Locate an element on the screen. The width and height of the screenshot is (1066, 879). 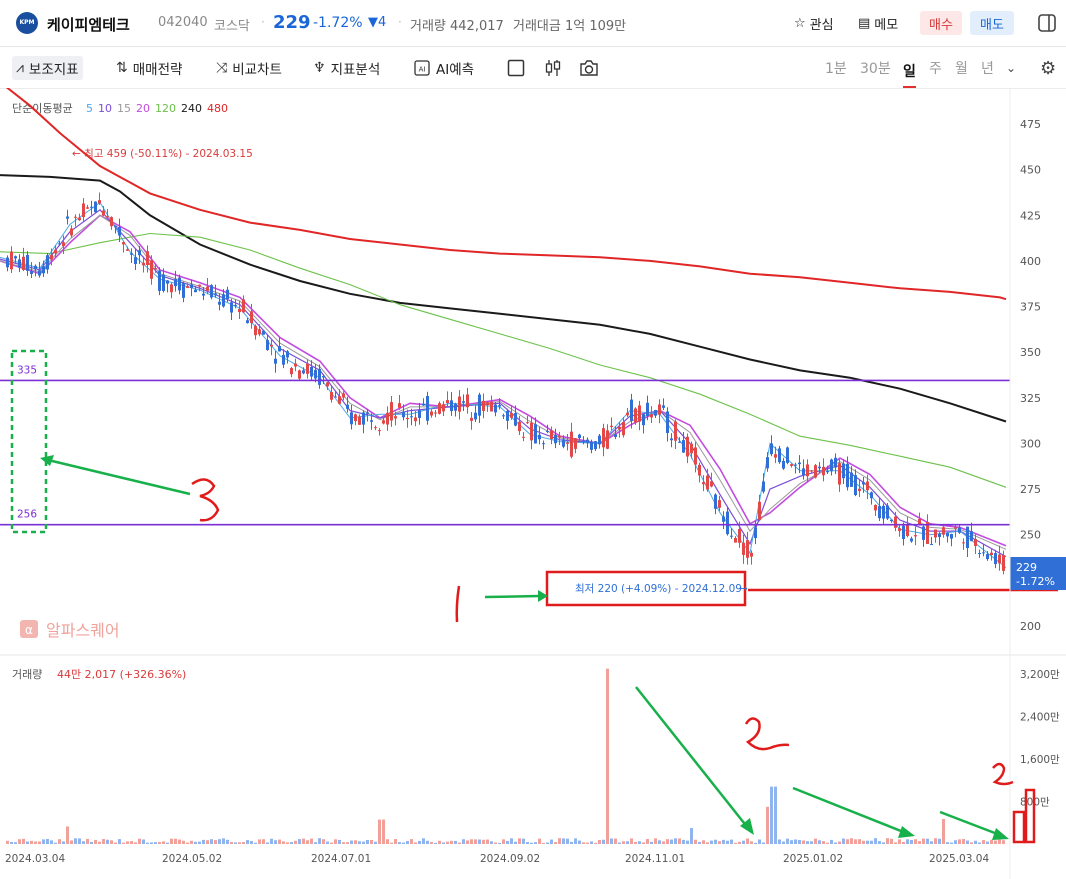
period-1min: 1분 is located at coordinates (836, 68).